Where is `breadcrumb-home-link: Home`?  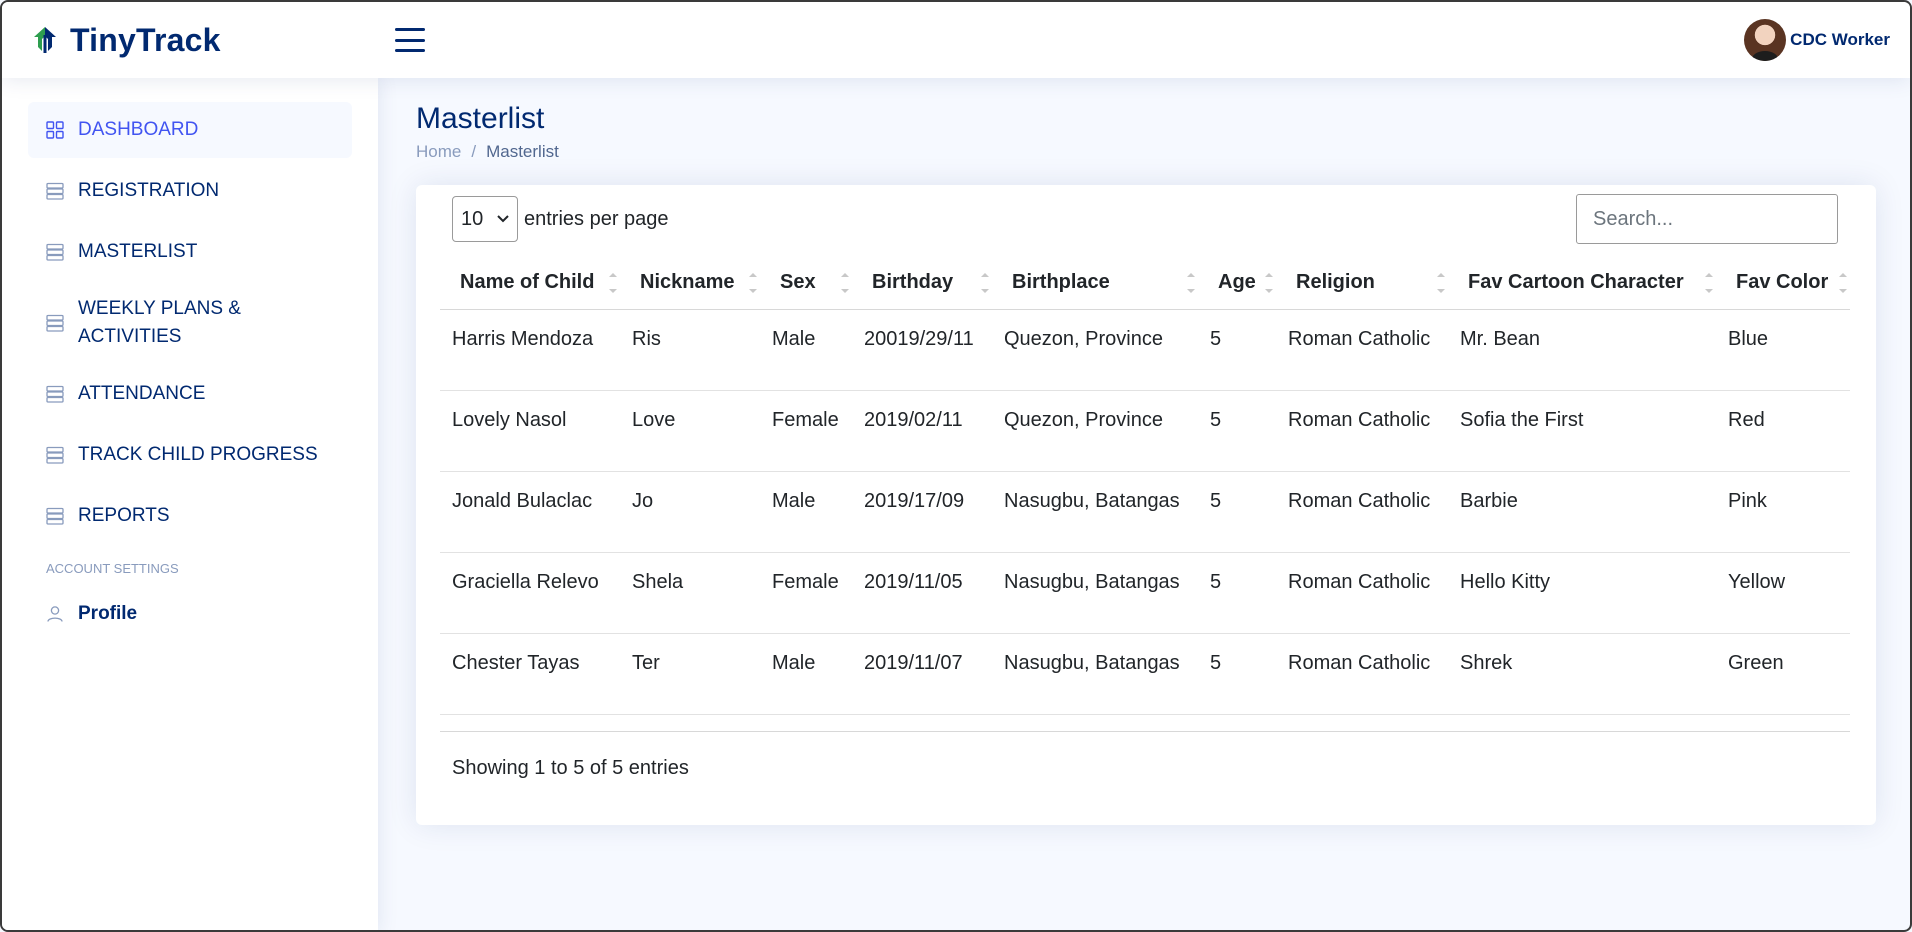 breadcrumb-home-link: Home is located at coordinates (438, 152).